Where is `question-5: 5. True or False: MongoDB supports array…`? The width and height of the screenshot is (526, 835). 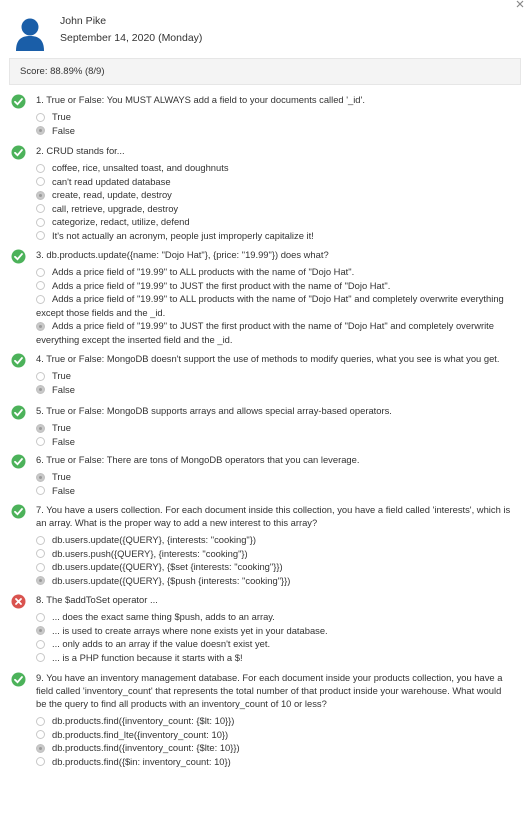 question-5: 5. True or False: MongoDB supports array… is located at coordinates (263, 426).